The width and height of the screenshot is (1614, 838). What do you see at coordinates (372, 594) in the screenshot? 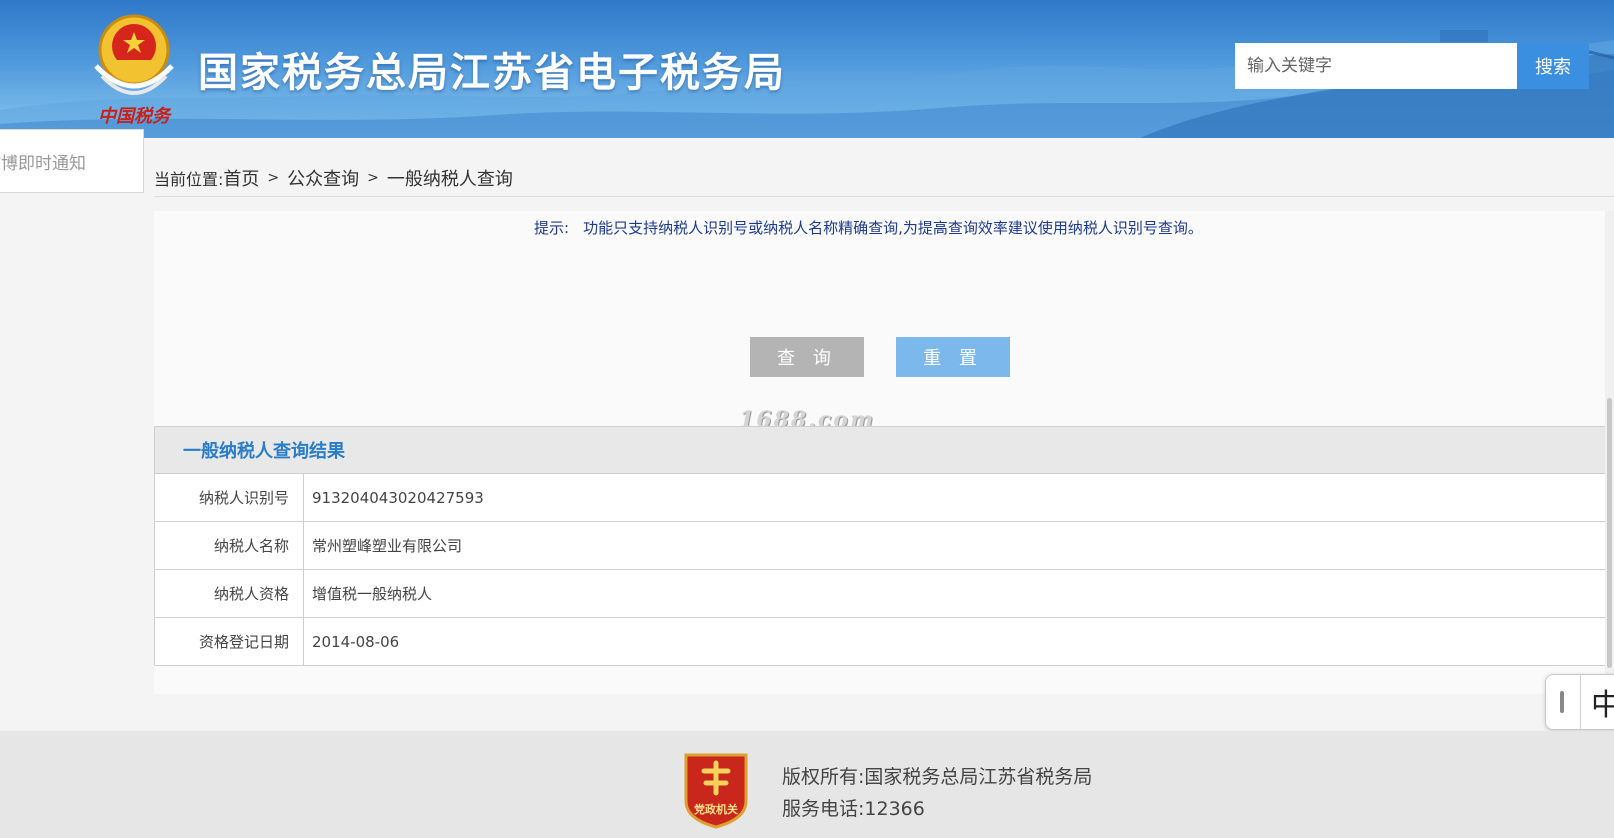
I see `row-value: 增值税一般纳税人` at bounding box center [372, 594].